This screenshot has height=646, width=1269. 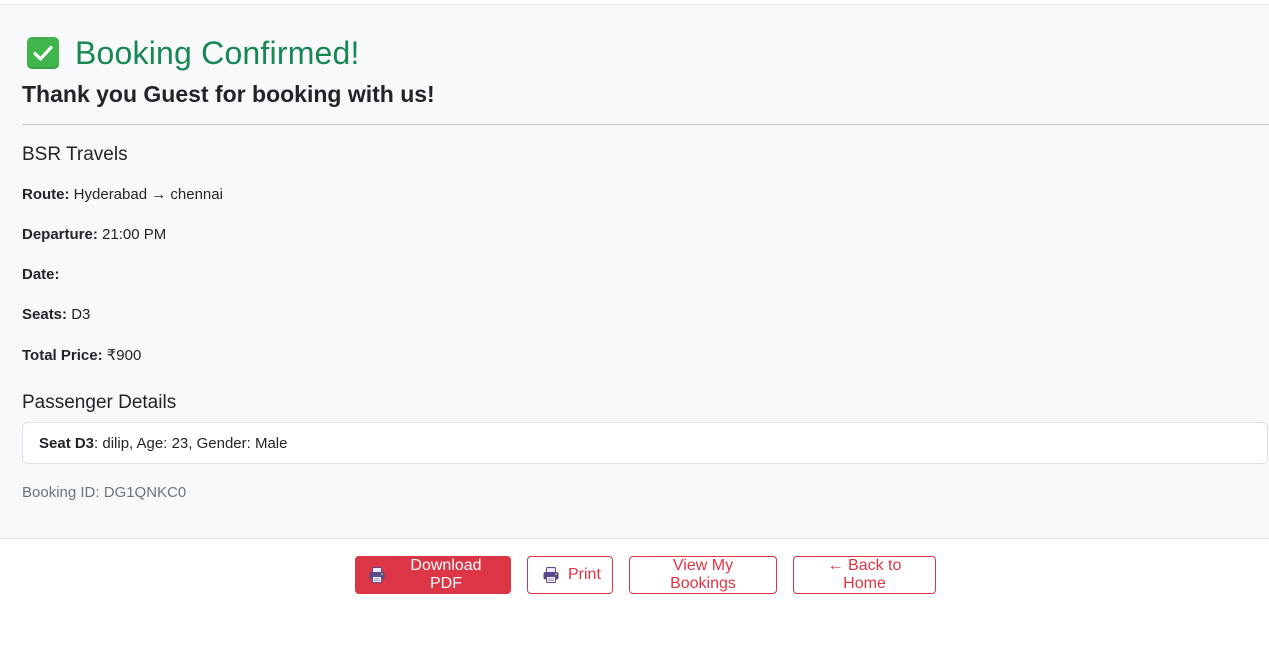 What do you see at coordinates (75, 154) in the screenshot?
I see `operator-name: BSR Travels` at bounding box center [75, 154].